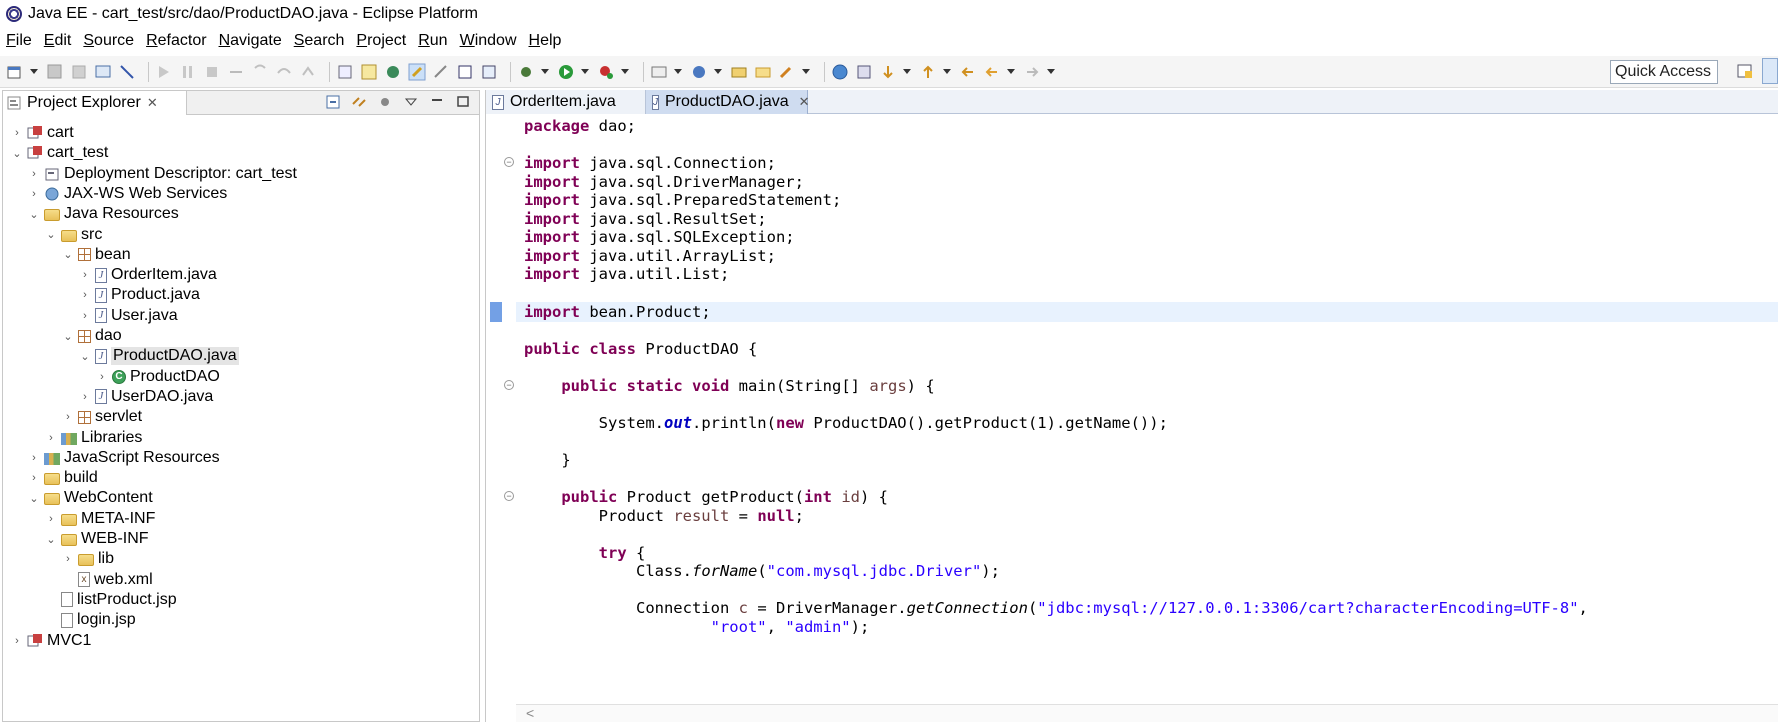 The image size is (1778, 722). What do you see at coordinates (212, 72) in the screenshot?
I see `terminate-icon` at bounding box center [212, 72].